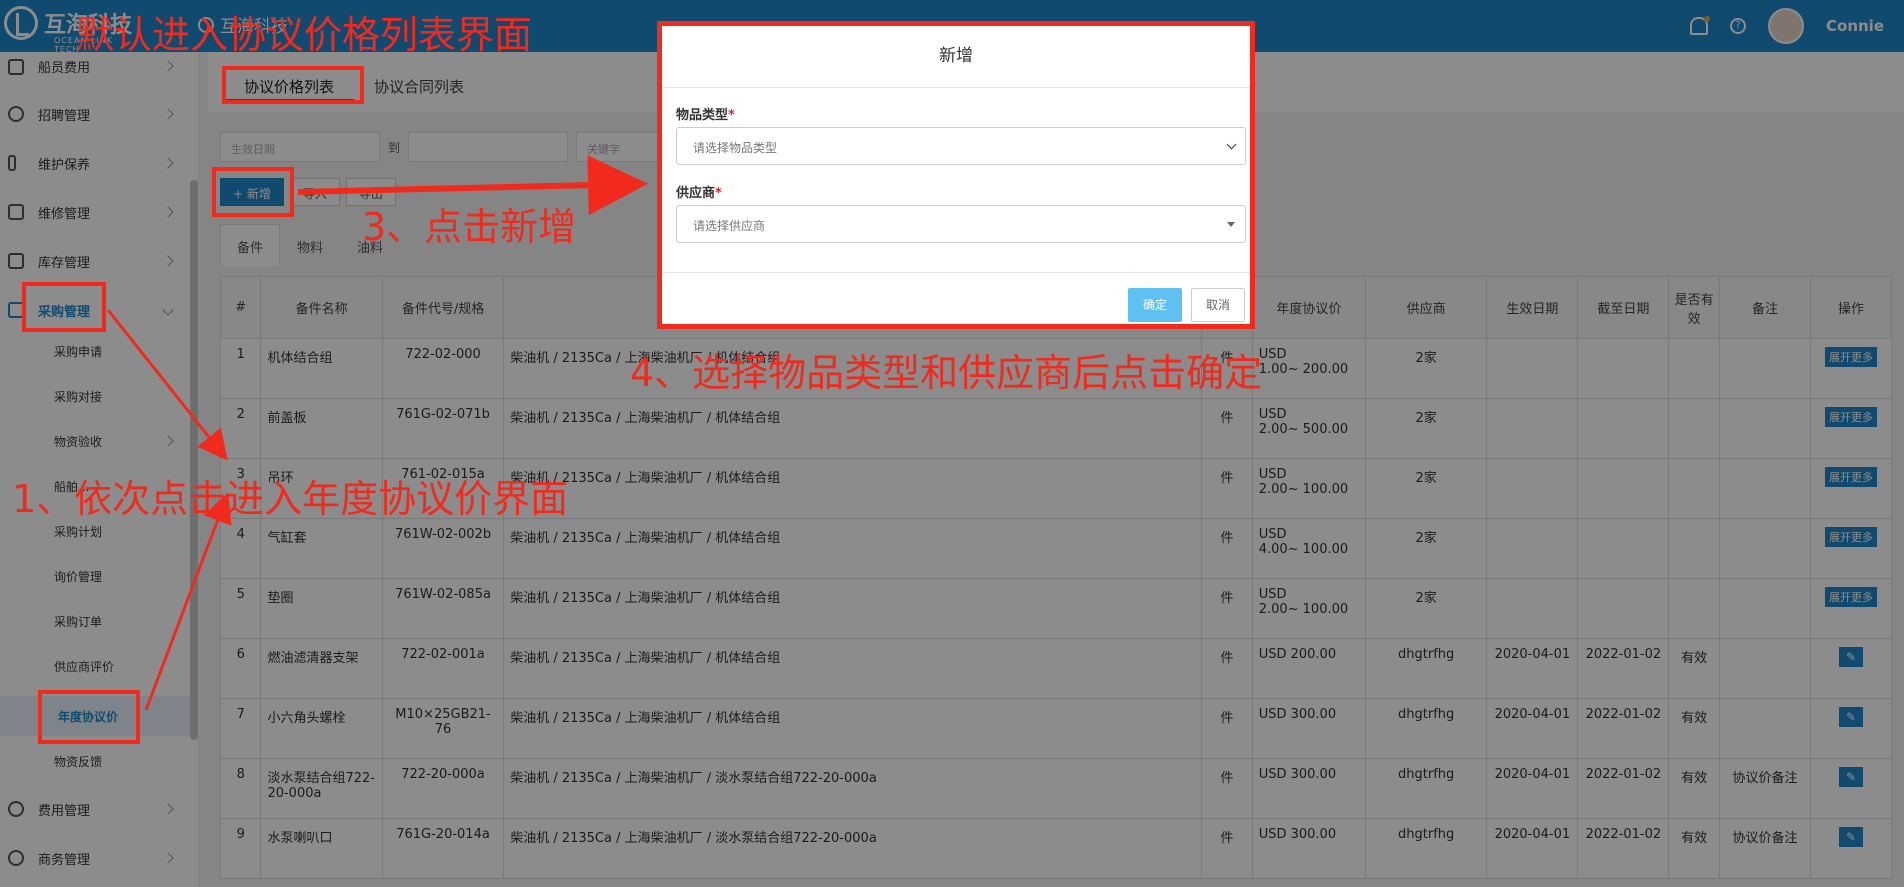 The width and height of the screenshot is (1904, 887). Describe the element at coordinates (1218, 305) in the screenshot. I see `cancel-button: 取消` at that location.